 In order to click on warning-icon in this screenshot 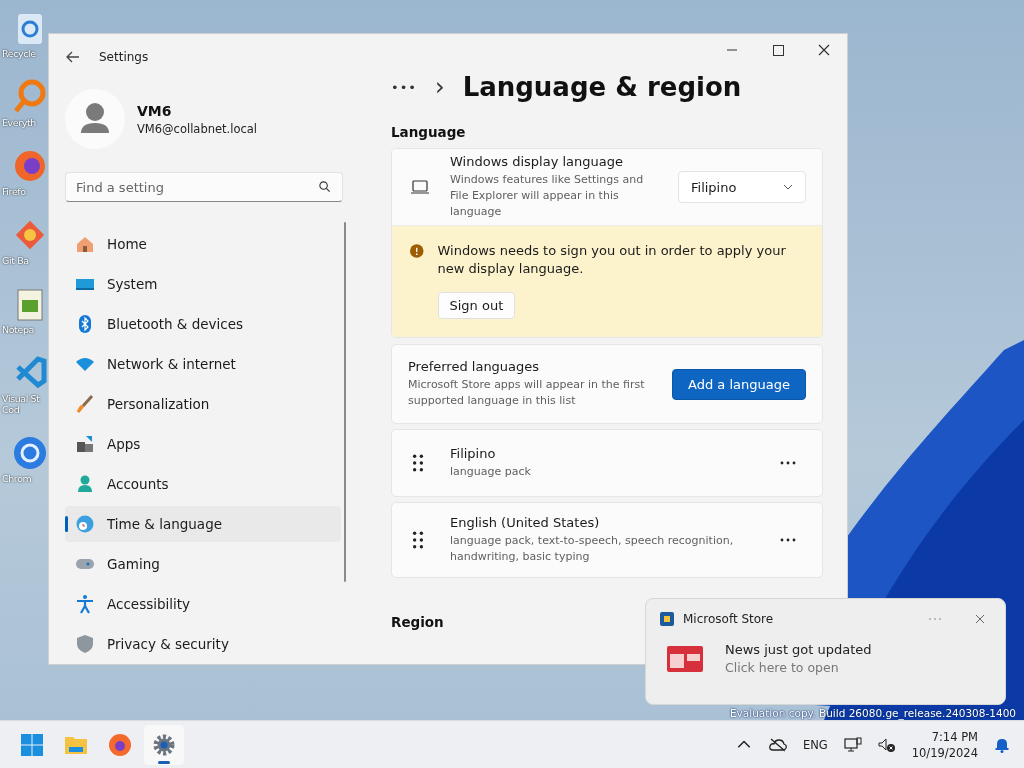, I will do `click(417, 251)`.